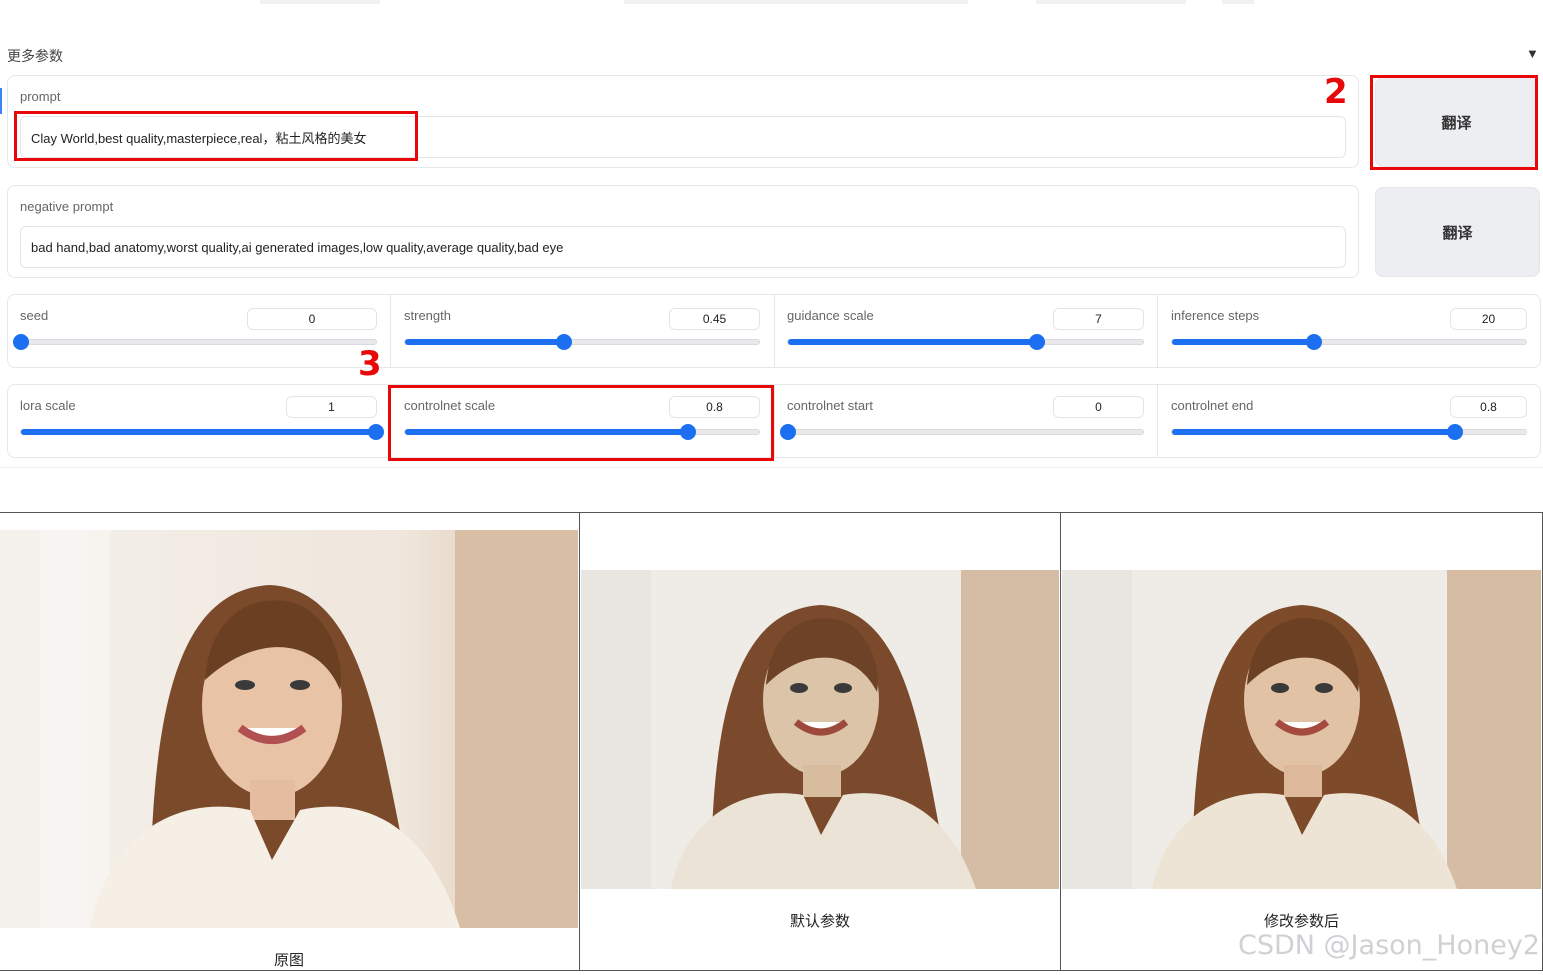 The height and width of the screenshot is (975, 1543). What do you see at coordinates (1488, 407) in the screenshot?
I see `controlnet-end-number-input: 0.8` at bounding box center [1488, 407].